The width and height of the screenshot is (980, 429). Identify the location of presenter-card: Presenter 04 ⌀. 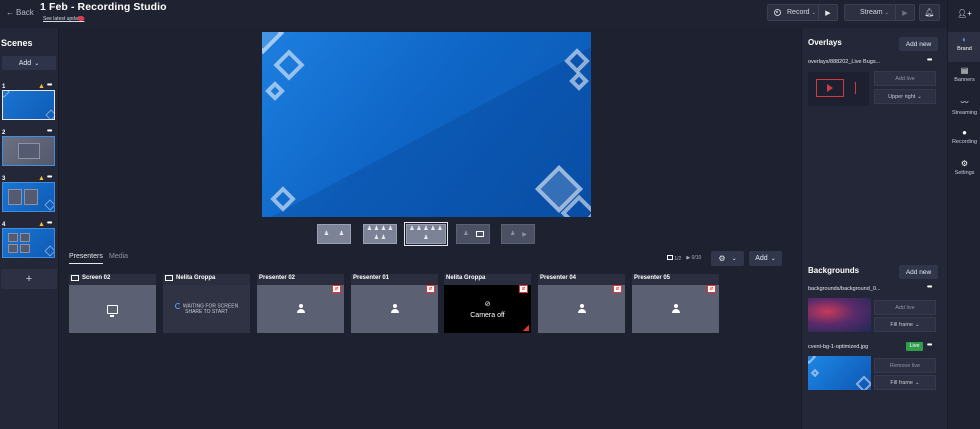
(581, 303).